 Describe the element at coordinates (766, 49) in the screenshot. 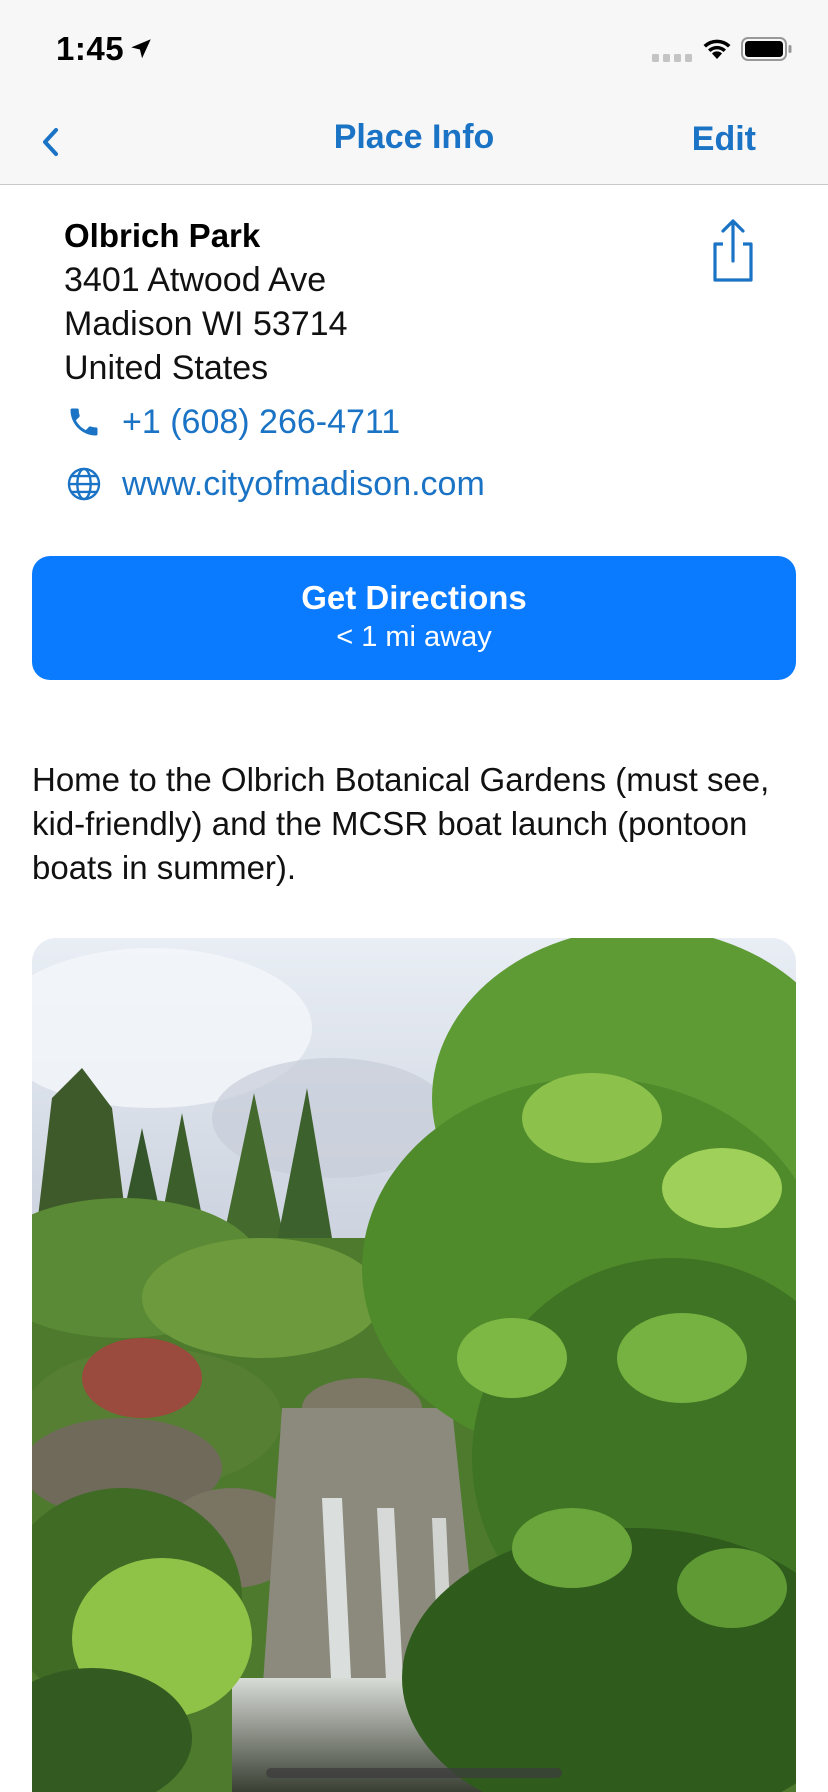

I see `battery-icon` at that location.